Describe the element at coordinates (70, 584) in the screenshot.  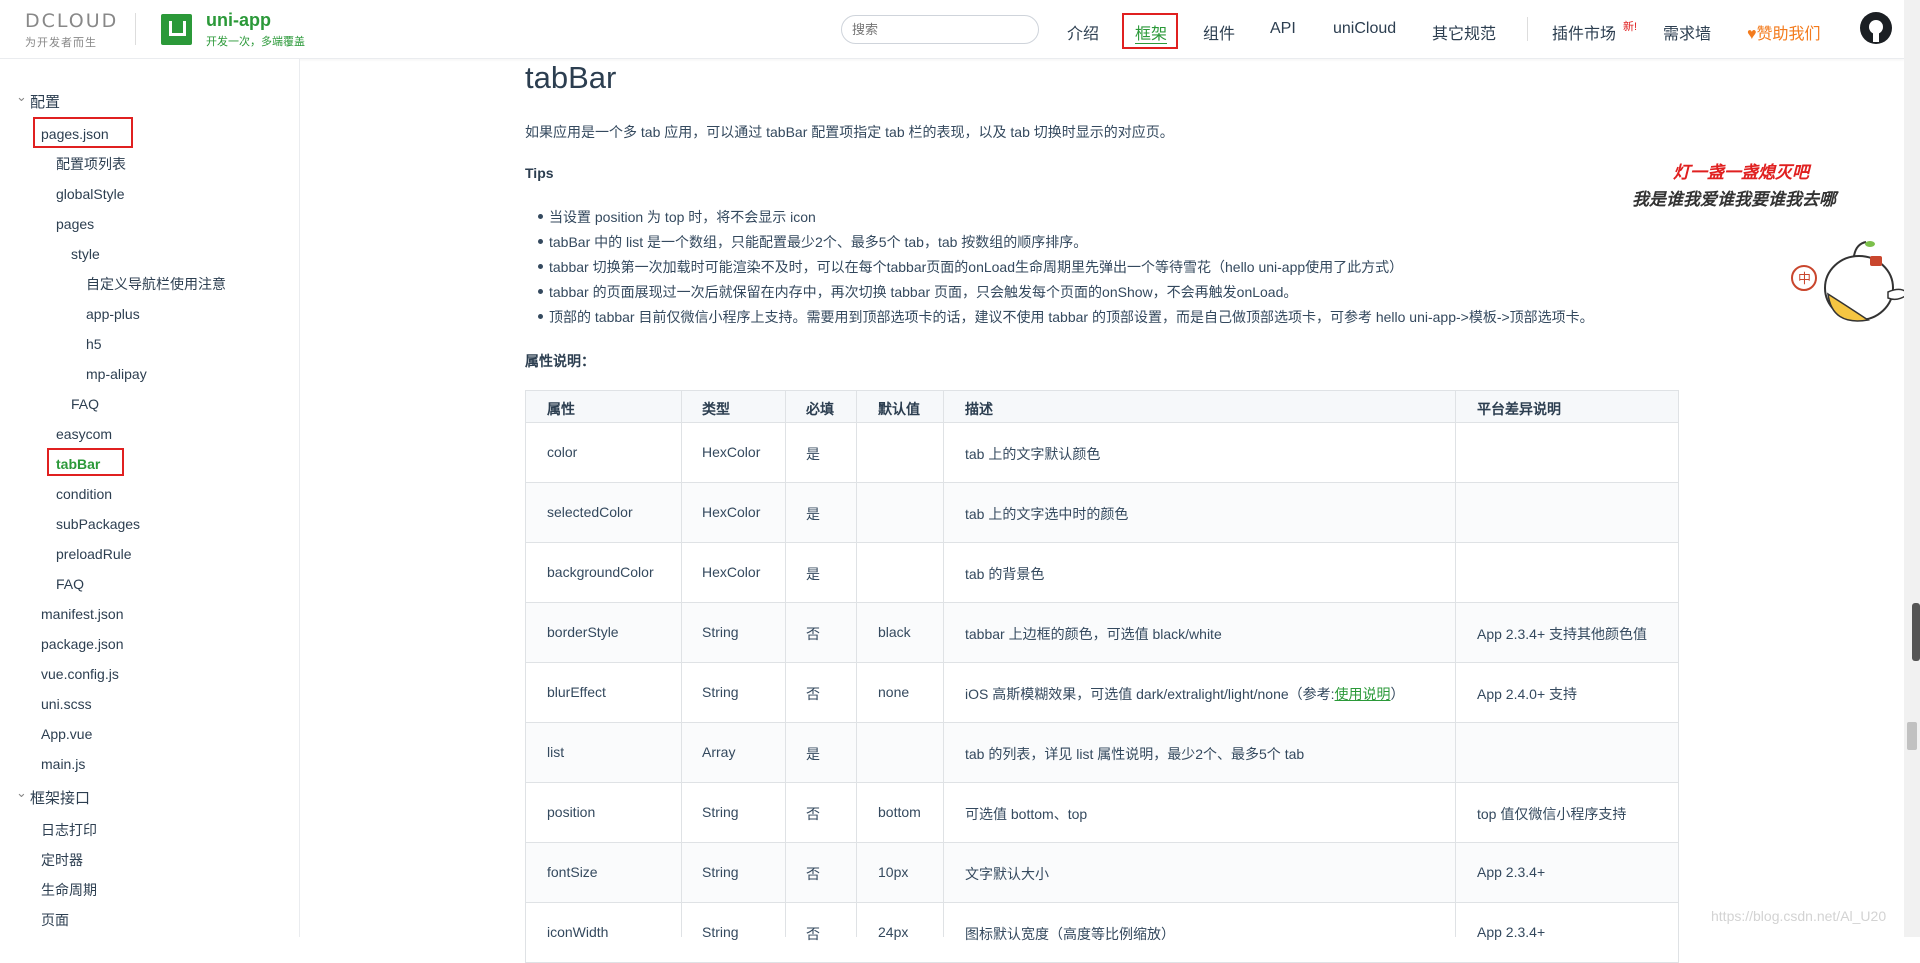
I see `sidebar-item-faq: FAQ` at that location.